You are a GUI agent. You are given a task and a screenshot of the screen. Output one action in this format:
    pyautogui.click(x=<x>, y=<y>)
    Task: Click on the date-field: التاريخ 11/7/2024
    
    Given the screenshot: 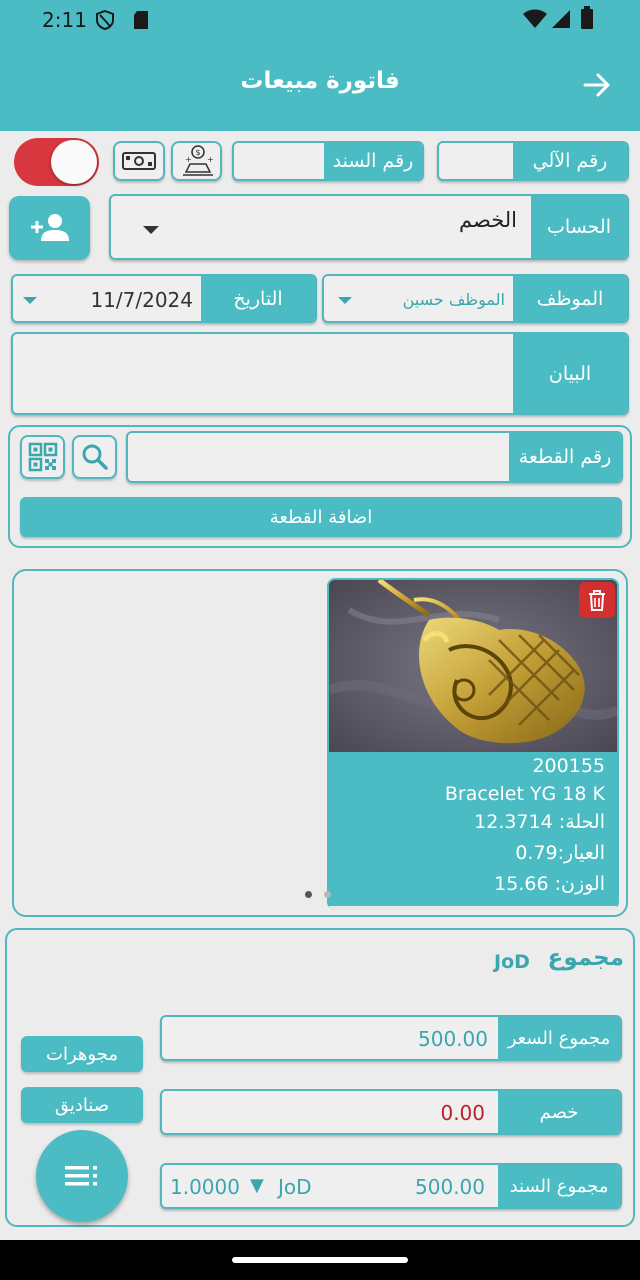 What is the action you would take?
    pyautogui.click(x=164, y=298)
    